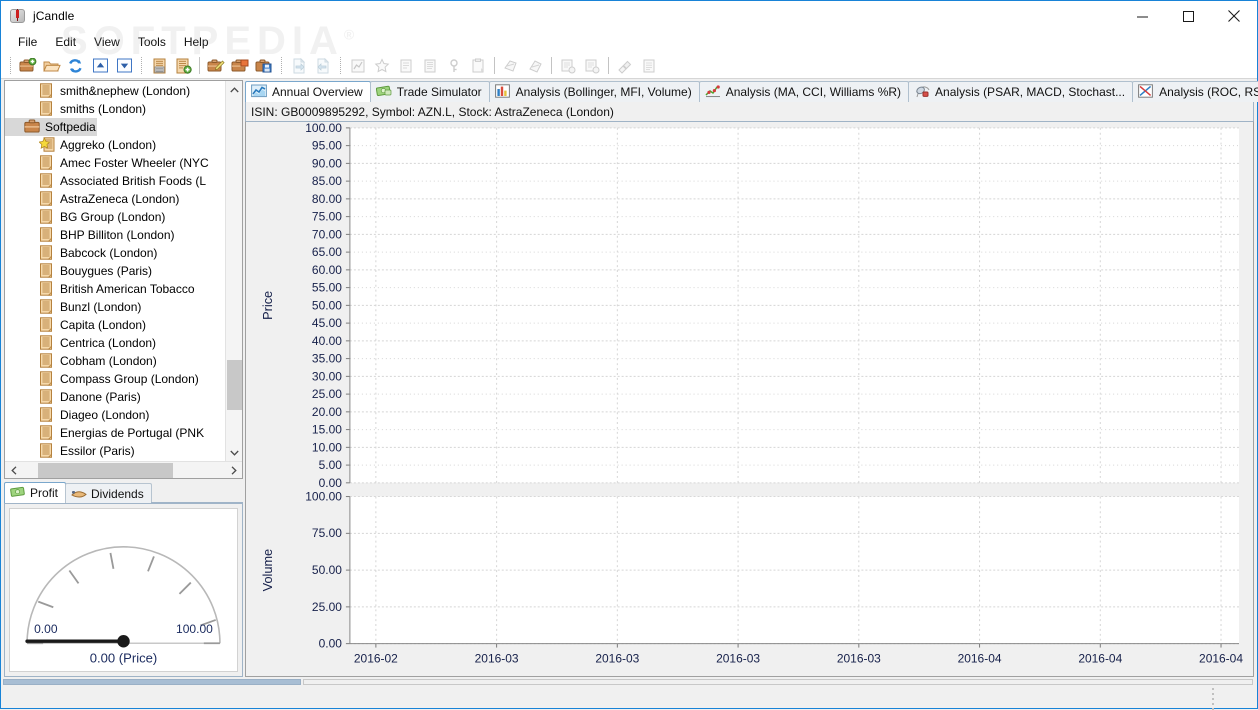  I want to click on tree-item: Amec Foster Wheeler (NYC, so click(115, 163).